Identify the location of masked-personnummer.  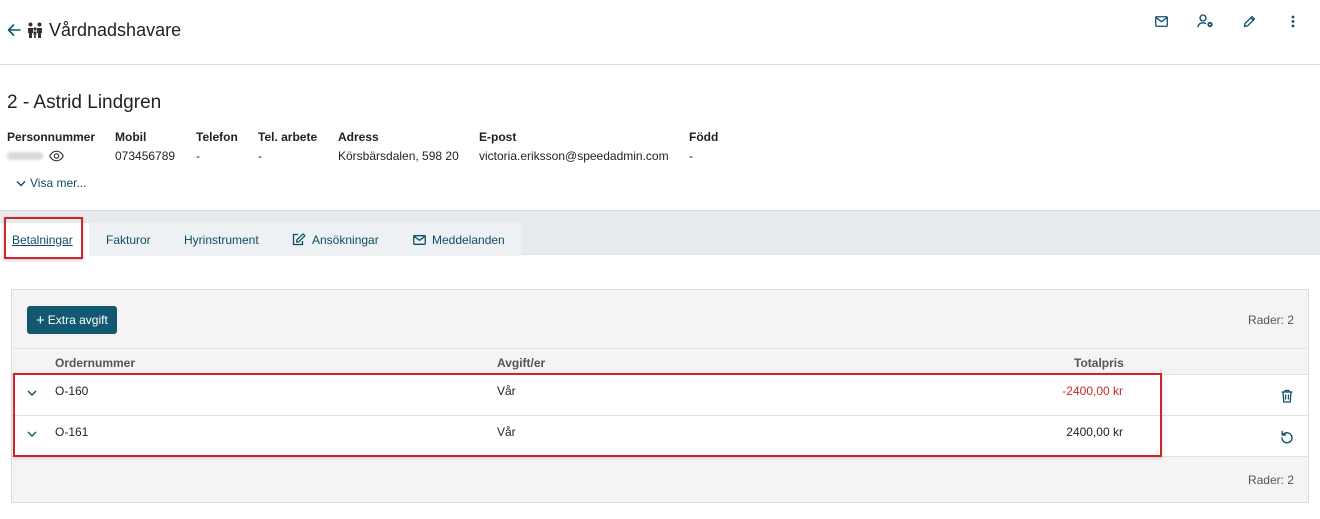
(25, 156).